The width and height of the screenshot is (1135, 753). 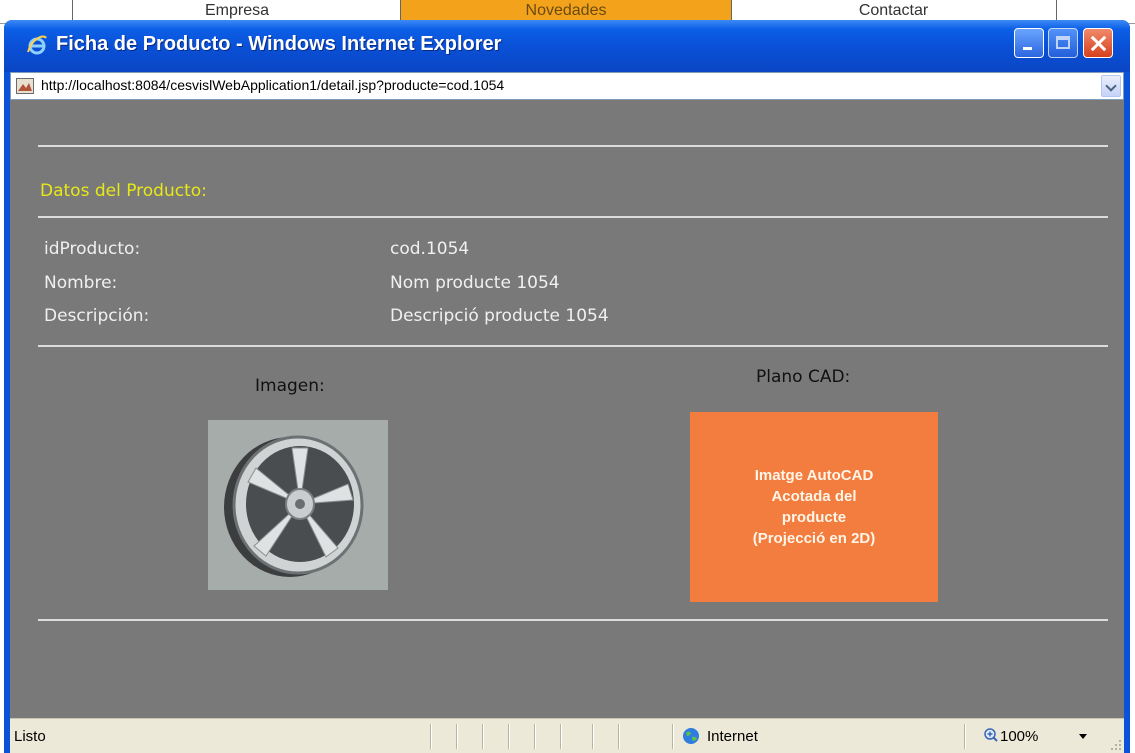 I want to click on close-button, so click(x=1098, y=43).